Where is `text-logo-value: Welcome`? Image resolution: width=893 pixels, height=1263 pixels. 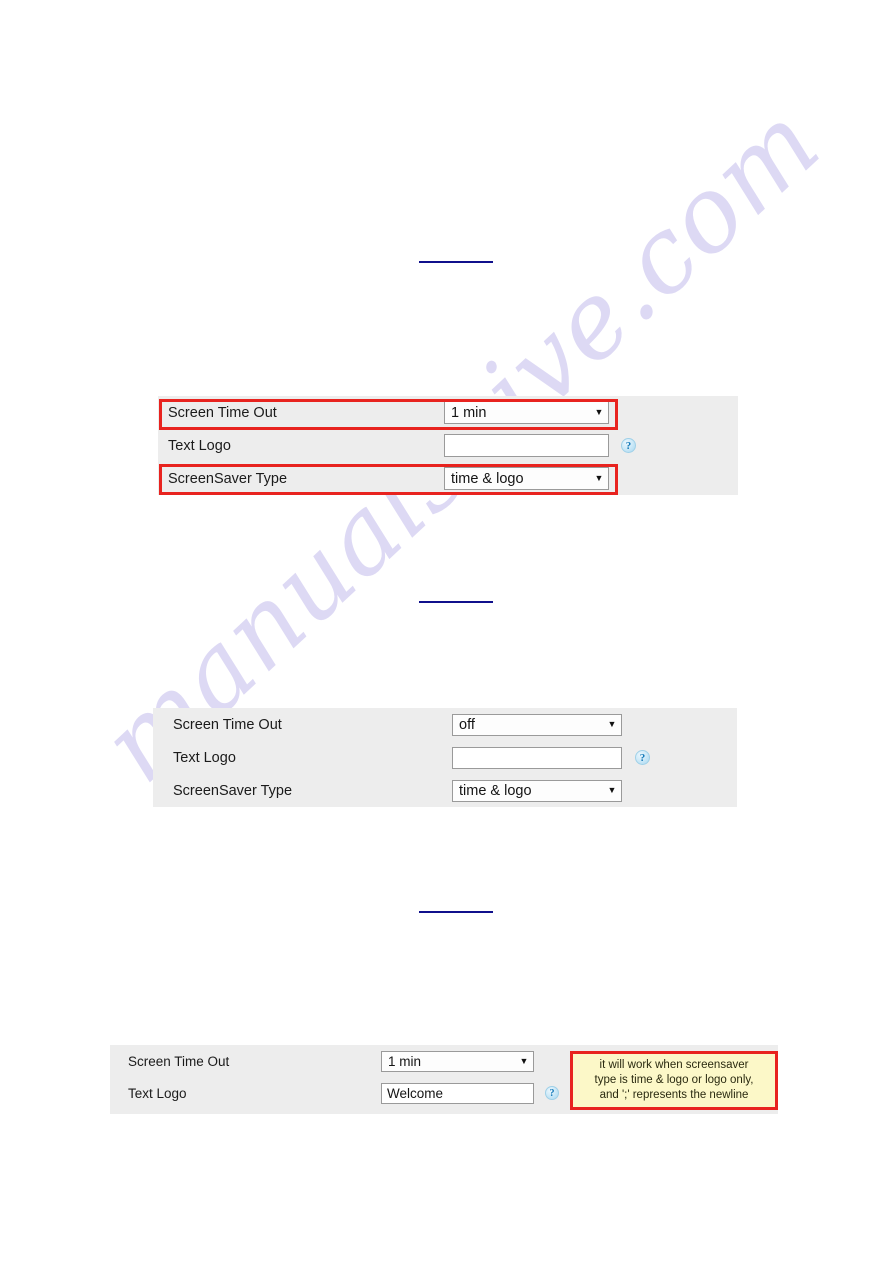 text-logo-value: Welcome is located at coordinates (415, 1093).